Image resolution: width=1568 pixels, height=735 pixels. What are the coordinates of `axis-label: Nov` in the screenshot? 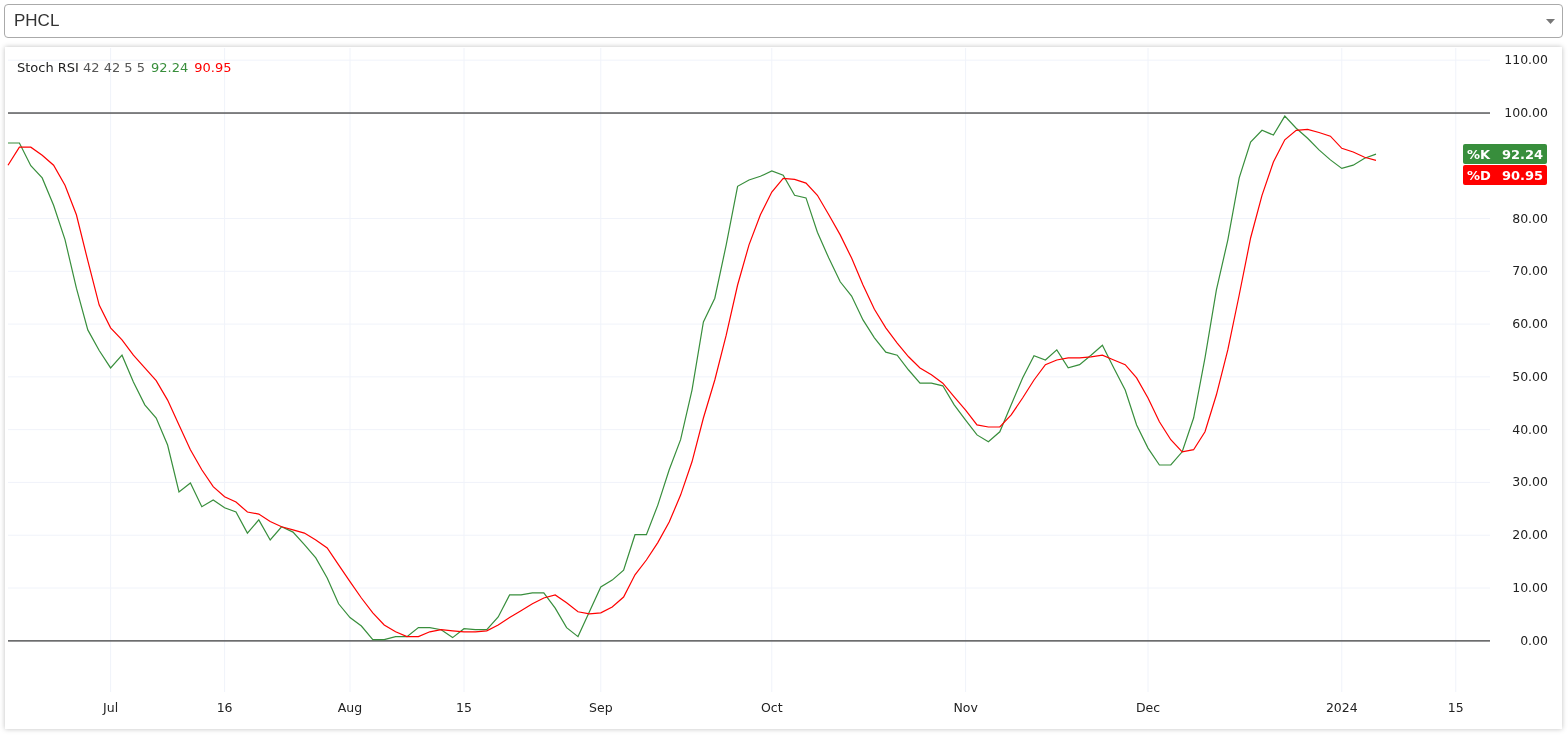 It's located at (965, 707).